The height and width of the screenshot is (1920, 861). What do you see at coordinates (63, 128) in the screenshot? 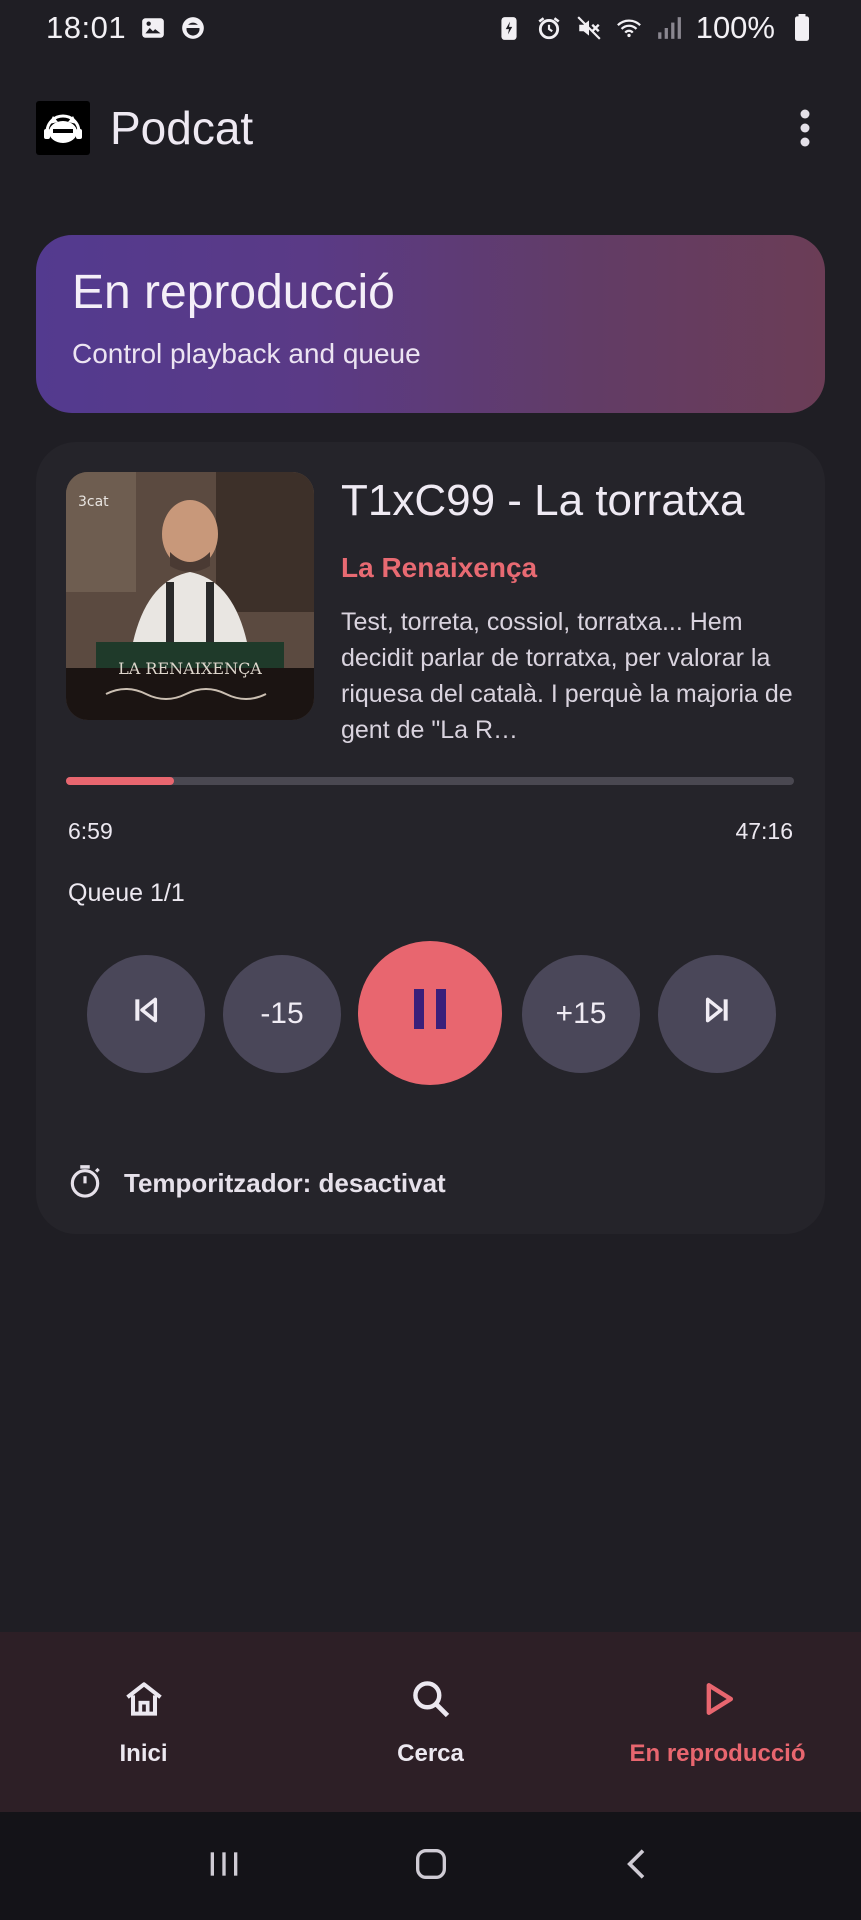
I see `headphones-cat-icon` at bounding box center [63, 128].